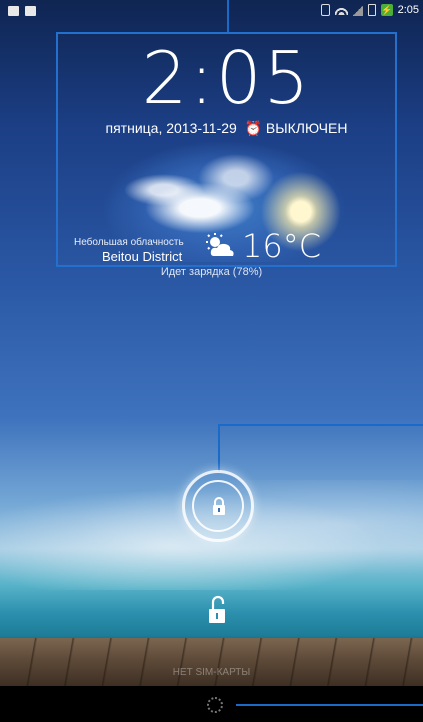 This screenshot has height=722, width=423. I want to click on status-bar: ⚡ 2:05, so click(211, 12).